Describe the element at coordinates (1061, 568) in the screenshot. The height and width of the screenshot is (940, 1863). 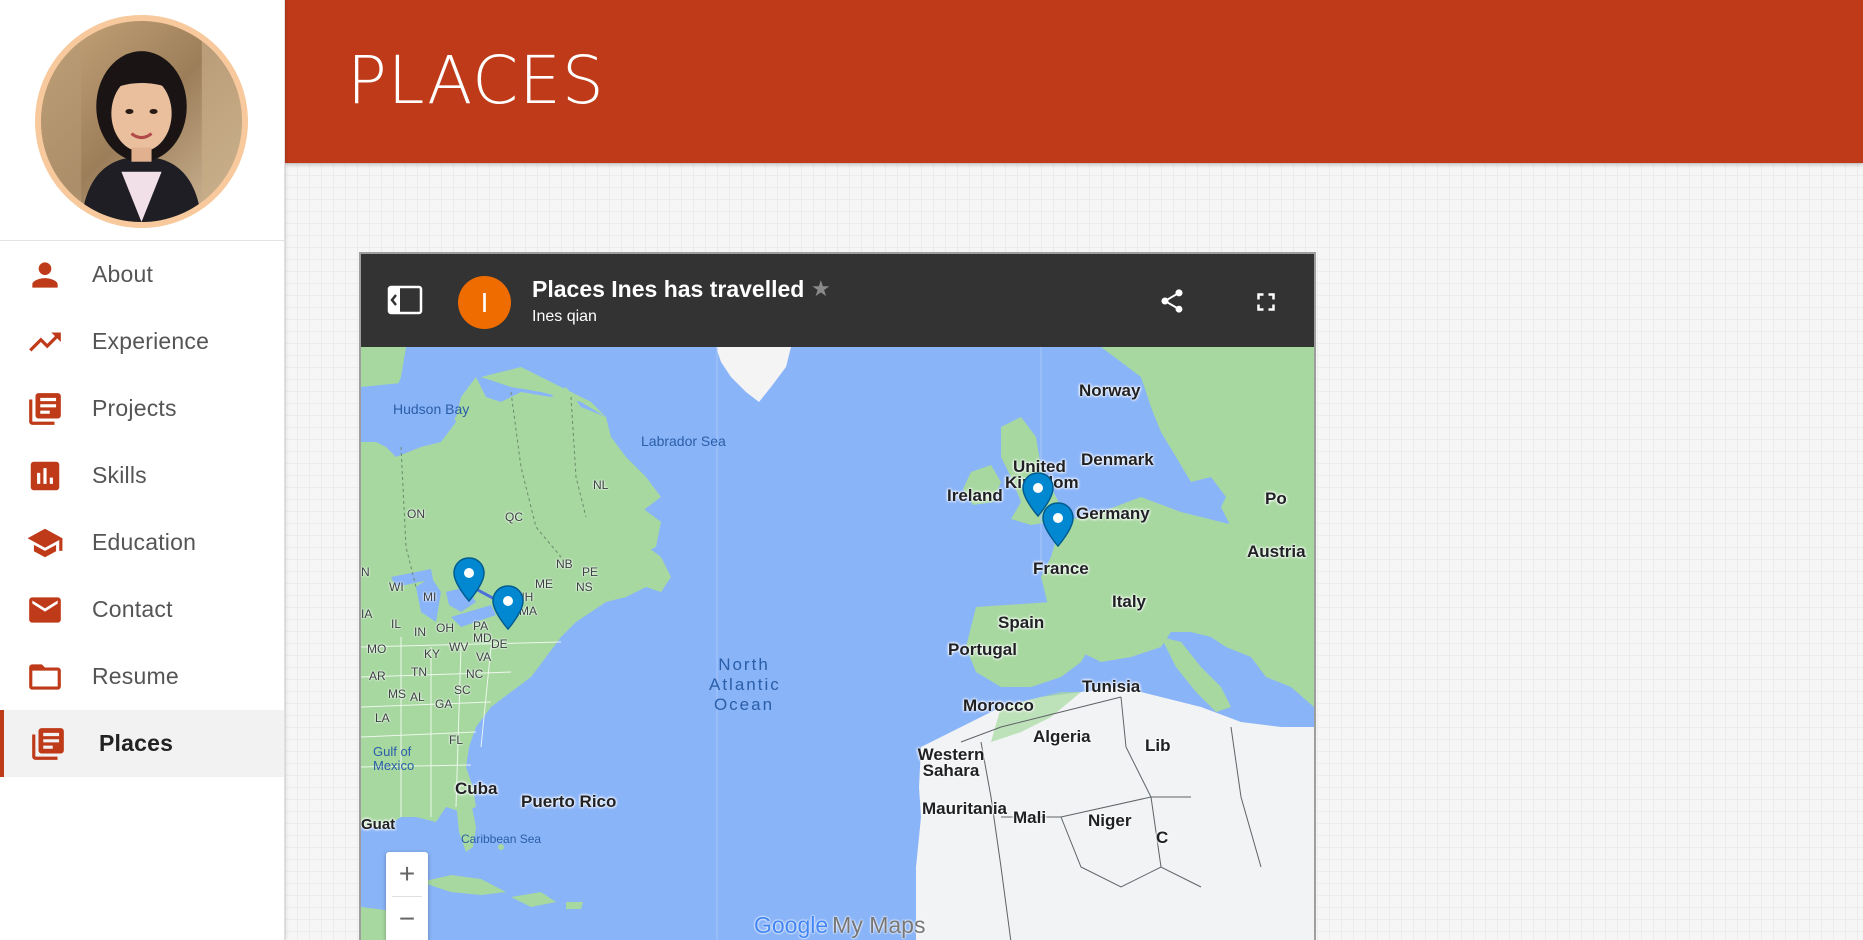
I see `map-label: France` at that location.